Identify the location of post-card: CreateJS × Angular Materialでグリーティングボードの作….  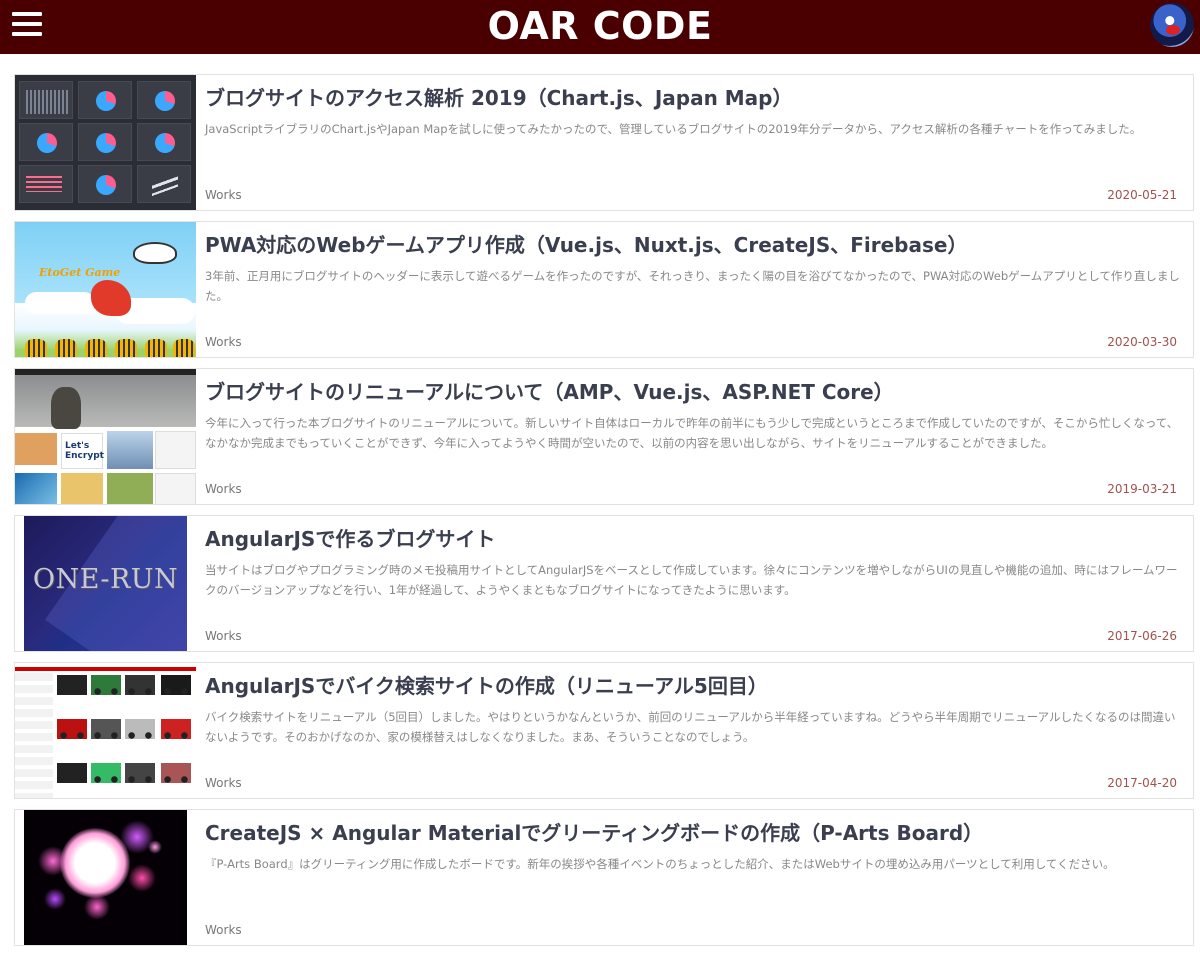
(604, 877).